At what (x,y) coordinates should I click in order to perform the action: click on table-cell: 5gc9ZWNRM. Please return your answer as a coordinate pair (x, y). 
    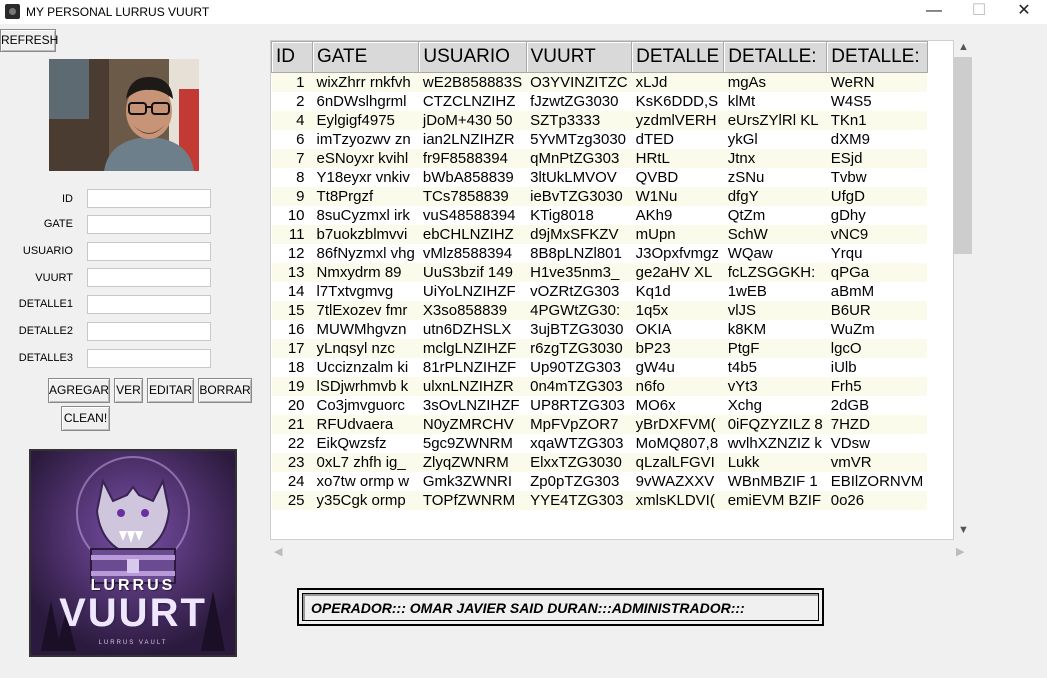
    Looking at the image, I should click on (467, 443).